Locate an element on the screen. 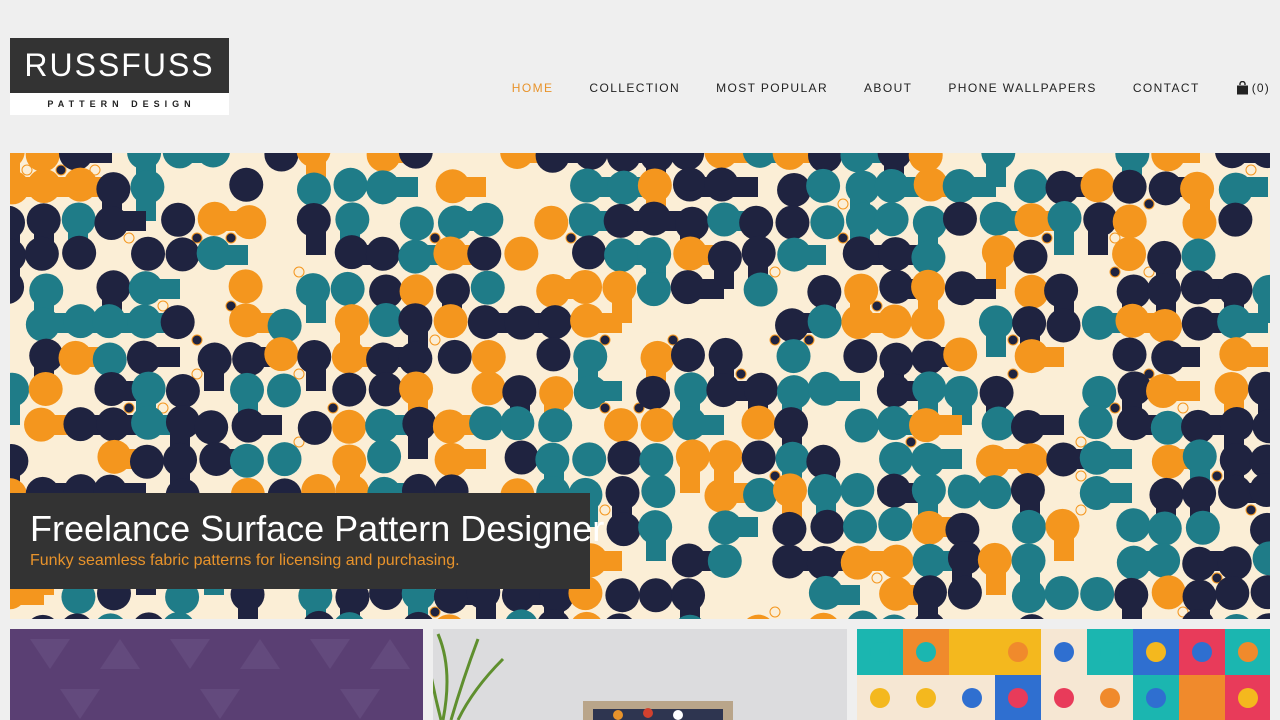 The height and width of the screenshot is (720, 1280). cart-count: (0) is located at coordinates (1260, 88).